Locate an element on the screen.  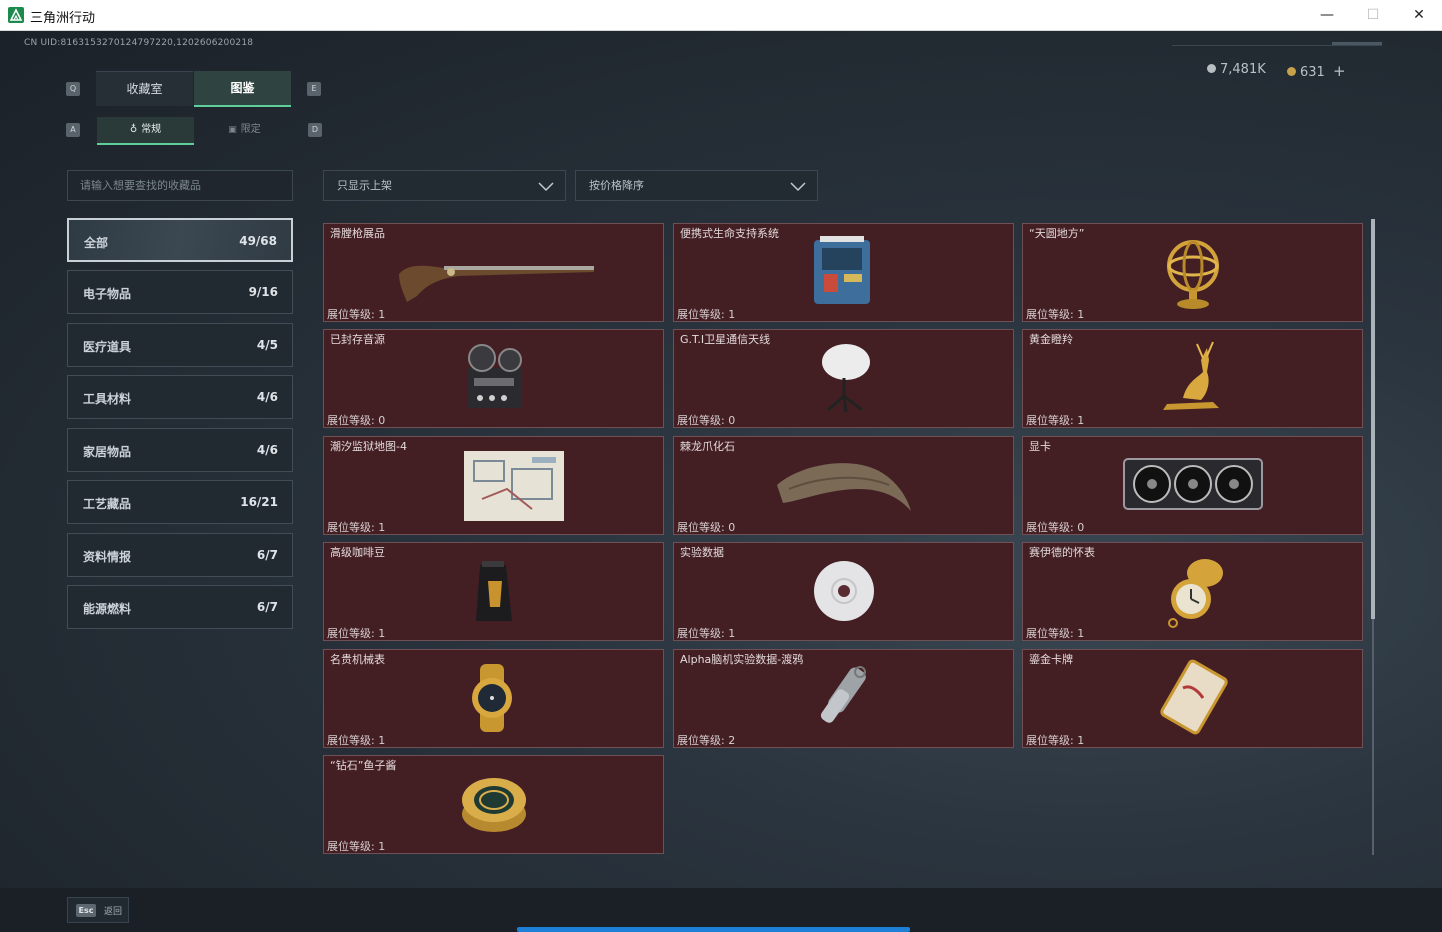
category-fuel: 能源燃料 6/7 is located at coordinates (180, 607).